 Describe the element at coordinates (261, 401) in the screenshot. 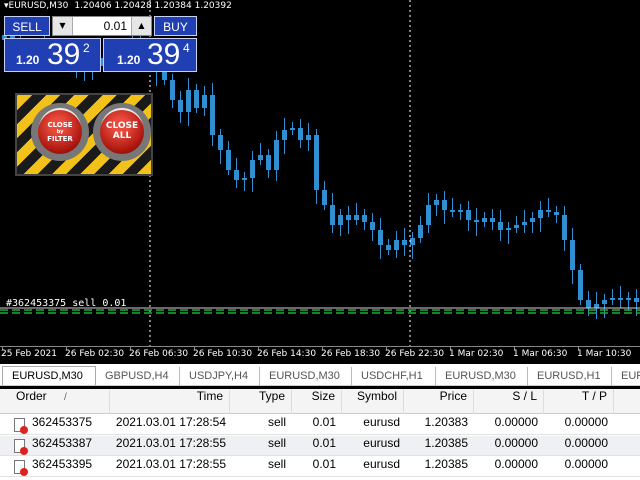

I see `col-type: Type` at that location.